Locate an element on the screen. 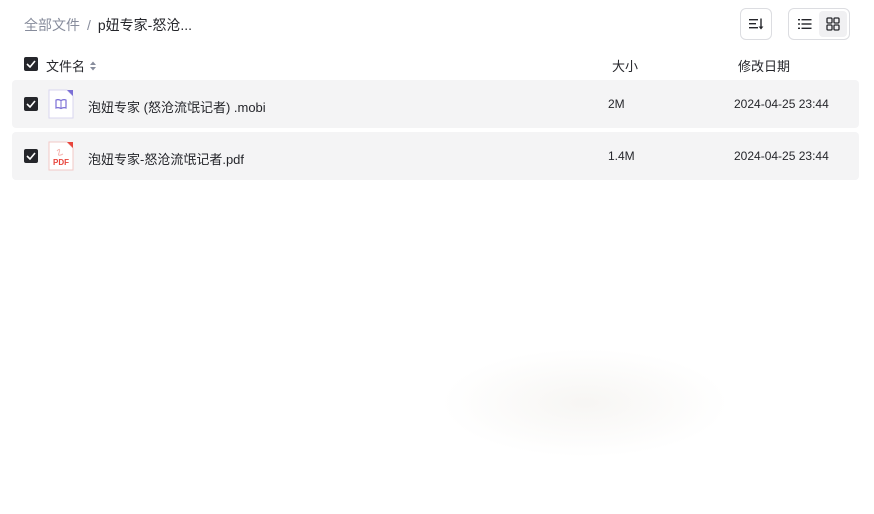  select-all-checkbox is located at coordinates (31, 64).